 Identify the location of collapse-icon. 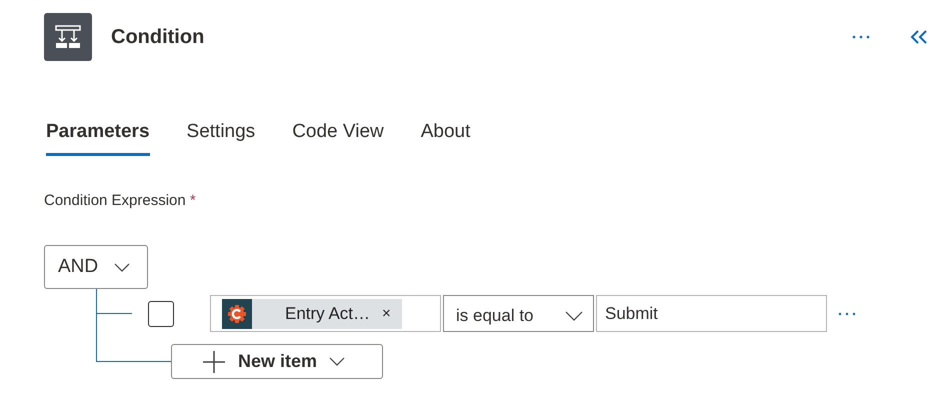
(919, 37).